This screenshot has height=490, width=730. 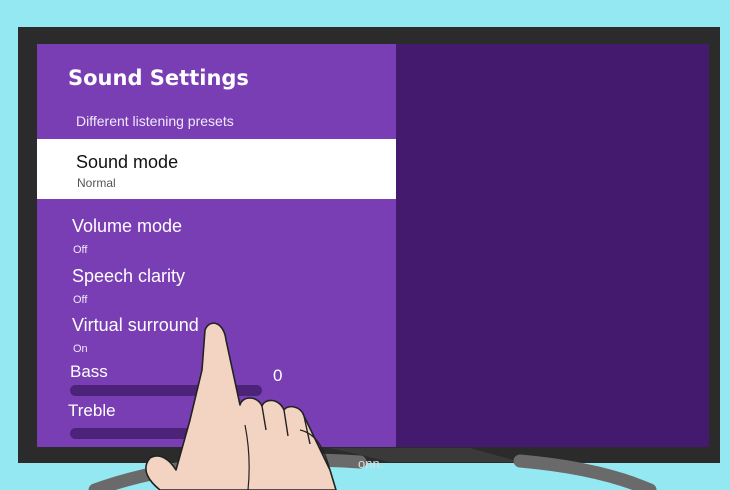 I want to click on menu-item-value: On, so click(x=80, y=349).